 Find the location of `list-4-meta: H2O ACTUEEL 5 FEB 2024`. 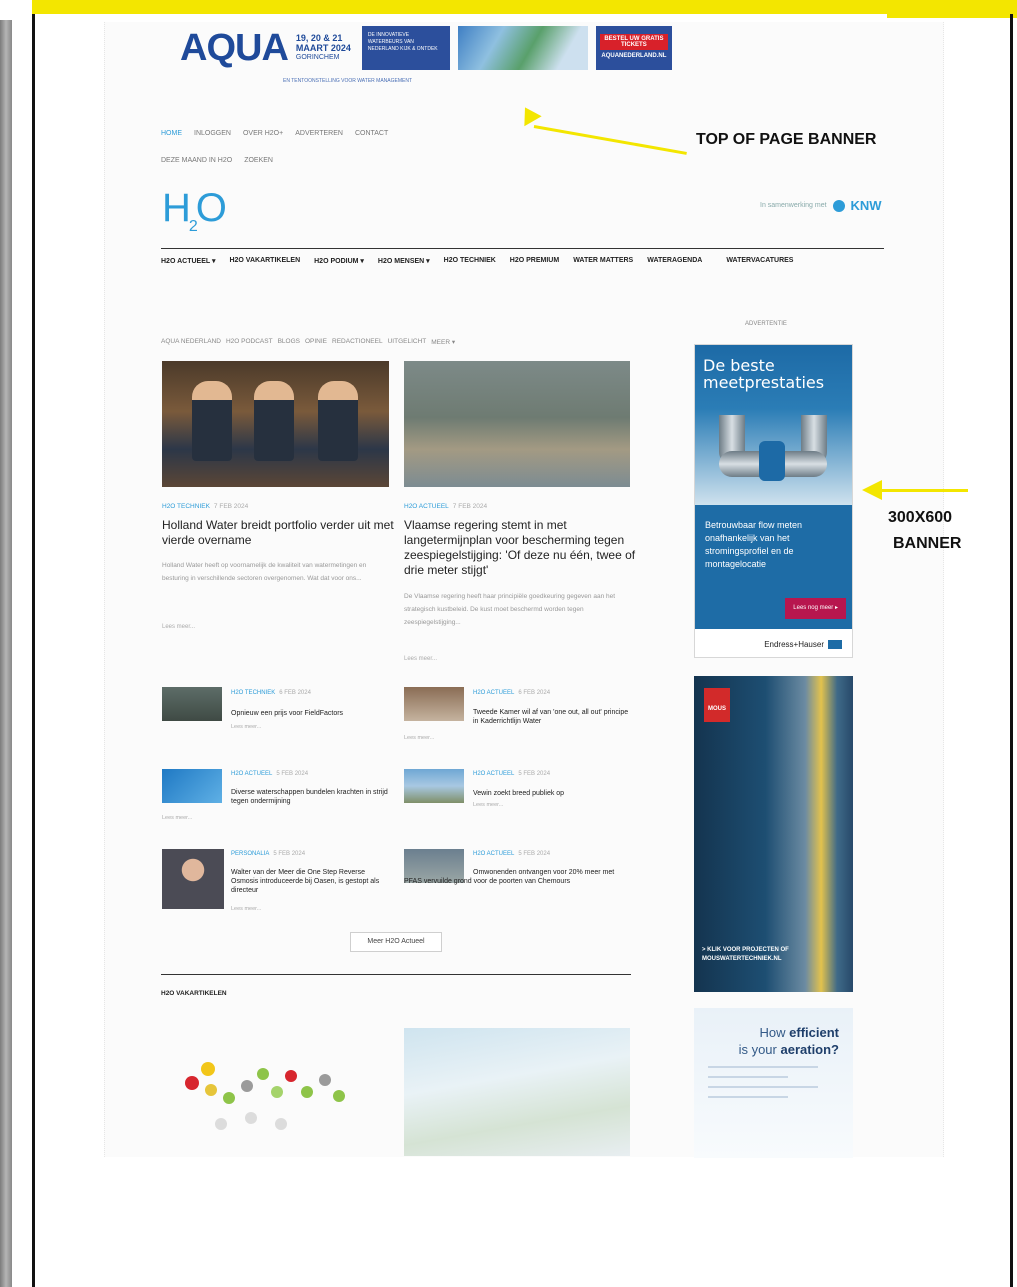

list-4-meta: H2O ACTUEEL 5 FEB 2024 is located at coordinates (511, 774).